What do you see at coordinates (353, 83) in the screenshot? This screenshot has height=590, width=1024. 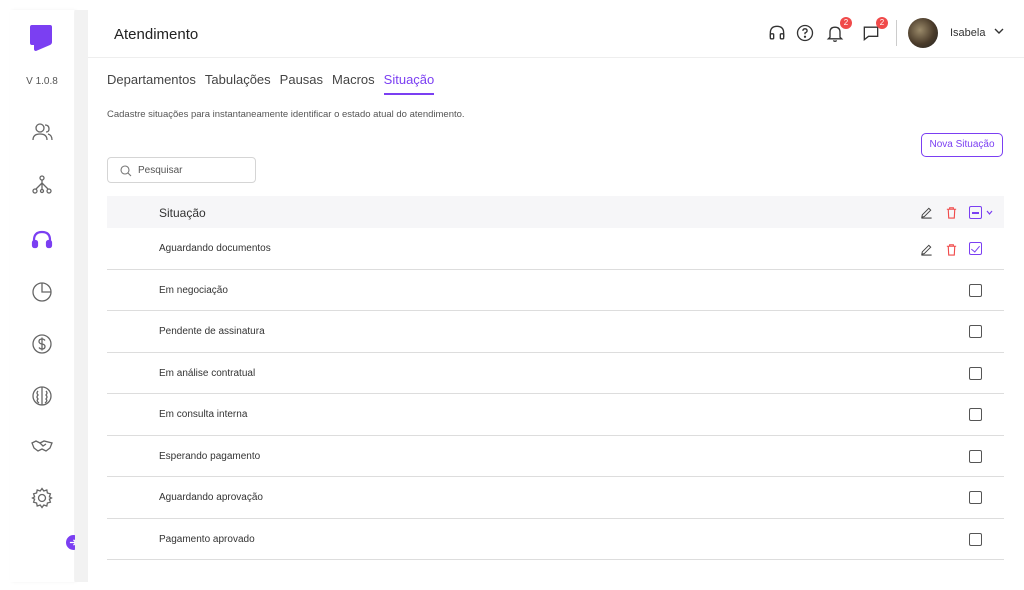 I see `tab-macros: Macros` at bounding box center [353, 83].